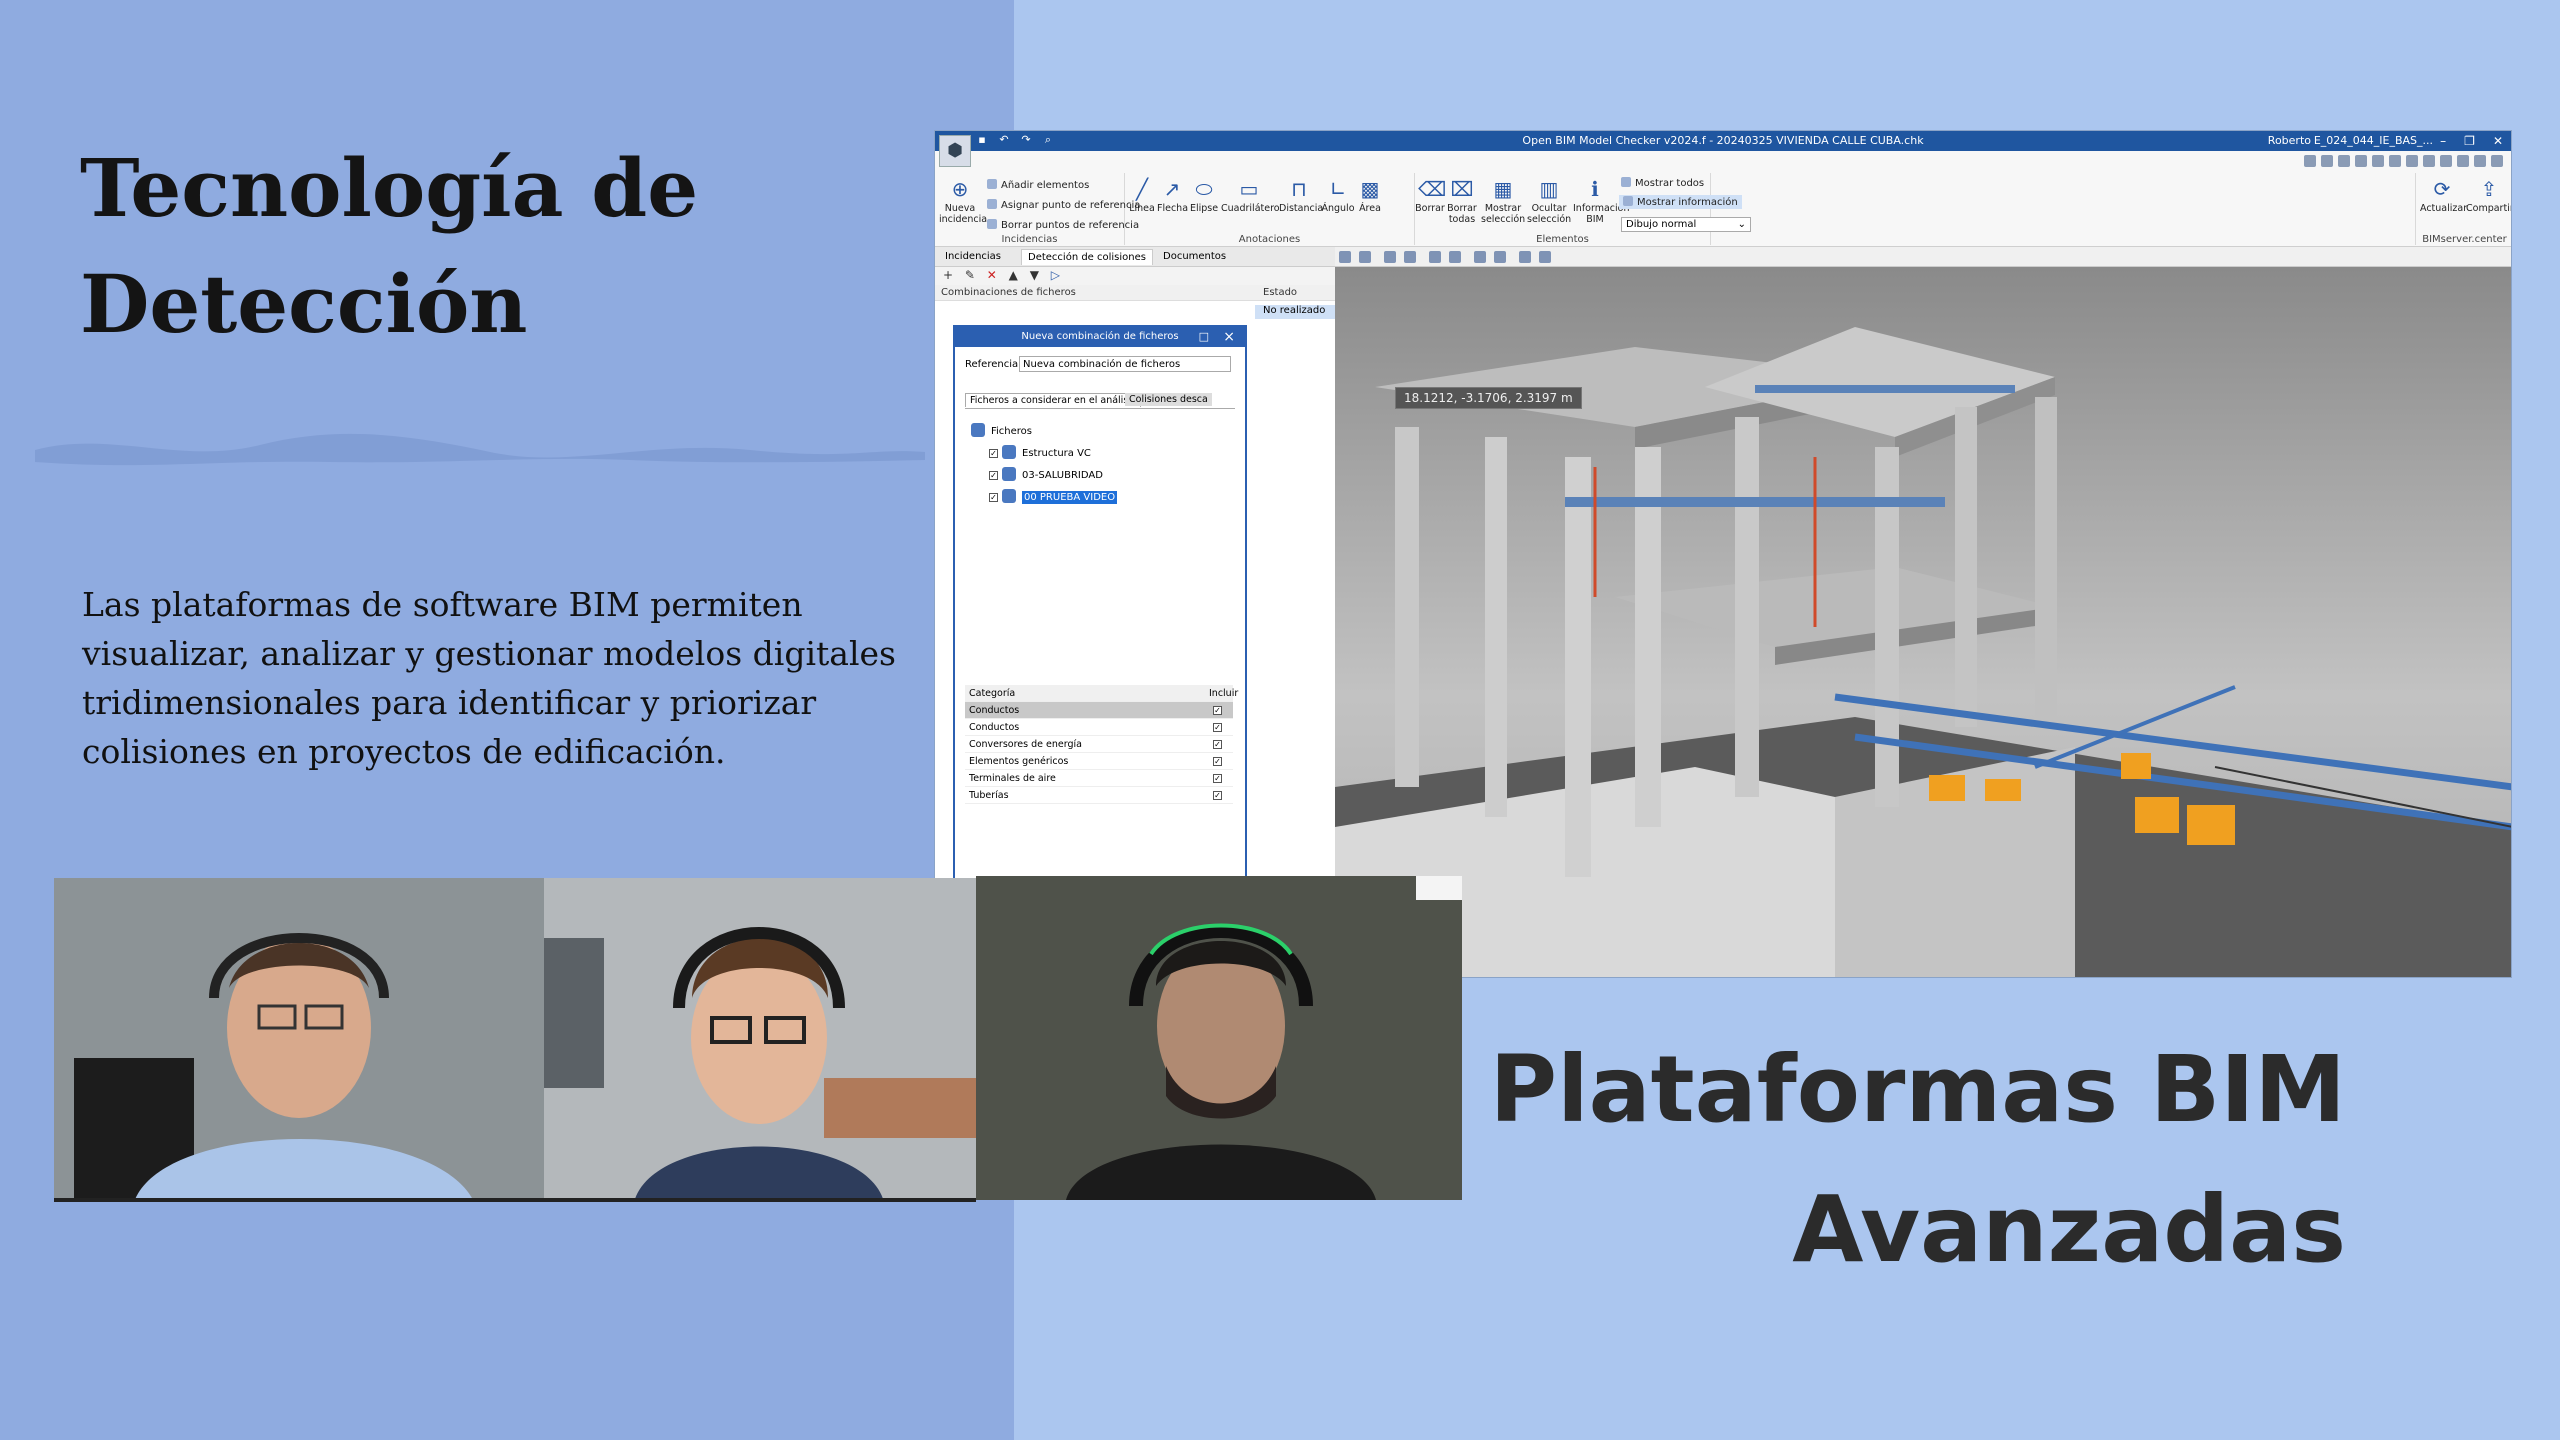  What do you see at coordinates (2469, 141) in the screenshot?
I see `restore-icon: ❐` at bounding box center [2469, 141].